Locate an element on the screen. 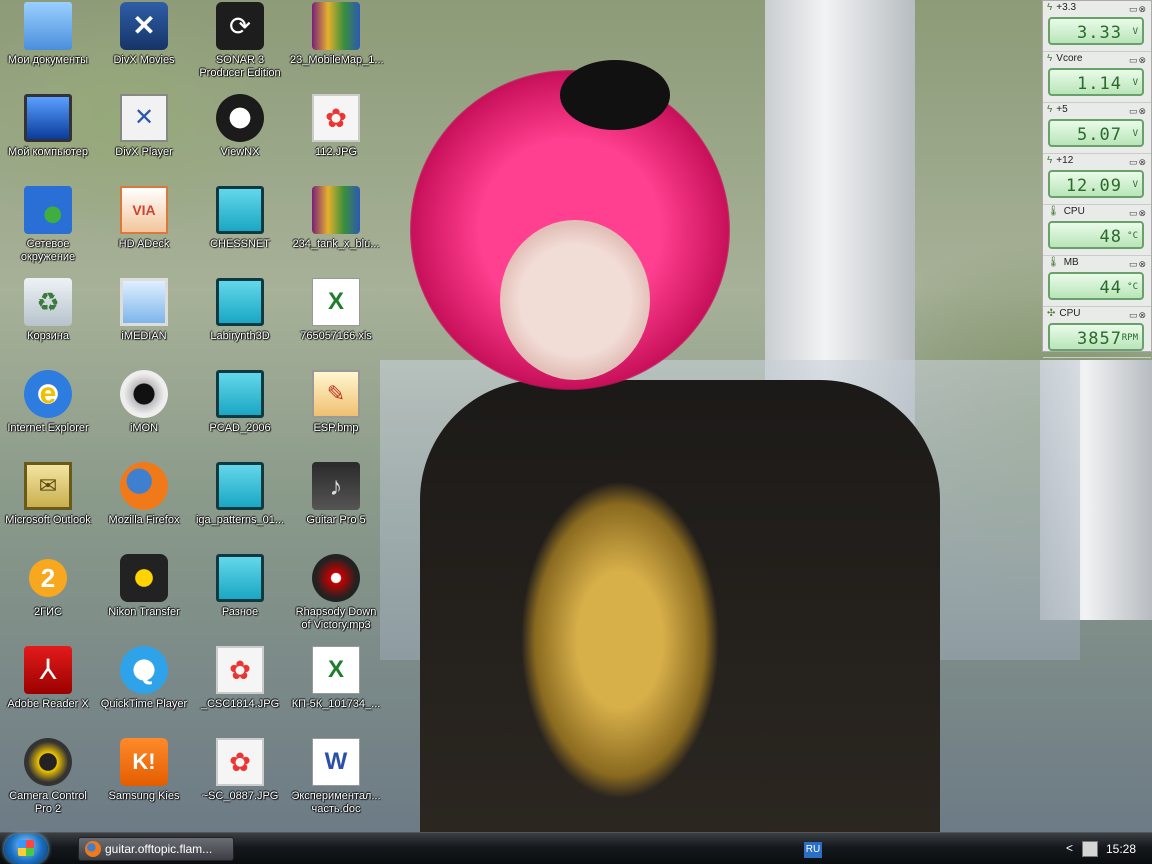 Image resolution: width=1152 pixels, height=864 pixels. viewnx-icon is located at coordinates (240, 118).